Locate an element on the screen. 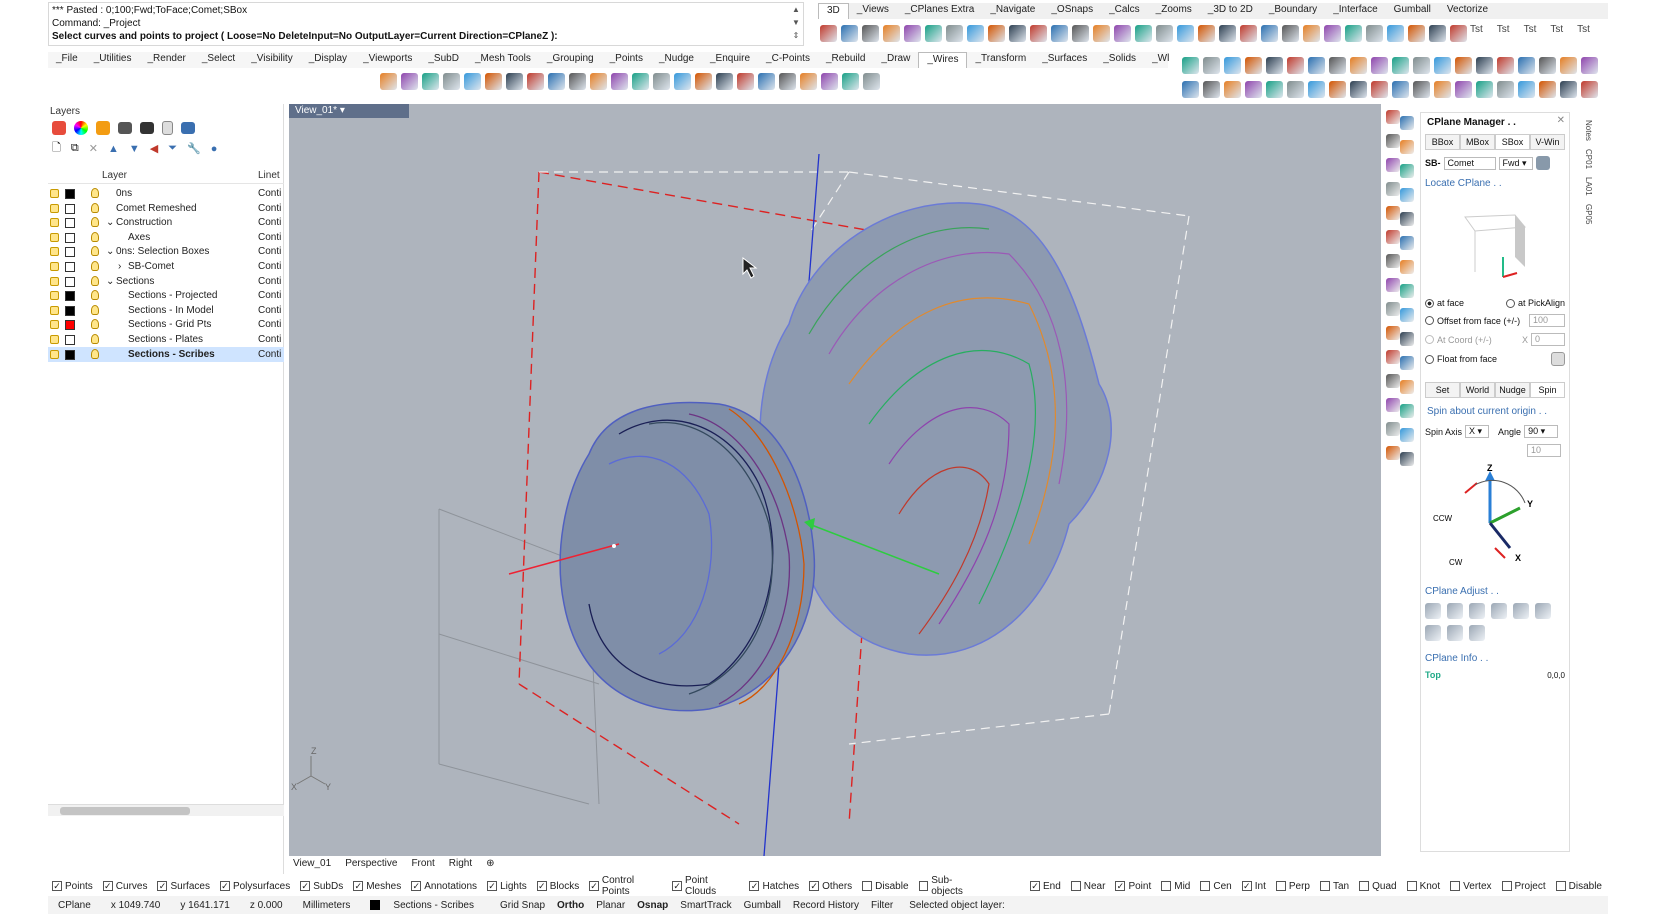 The height and width of the screenshot is (916, 1664). main-tab: _Wires is located at coordinates (943, 60).